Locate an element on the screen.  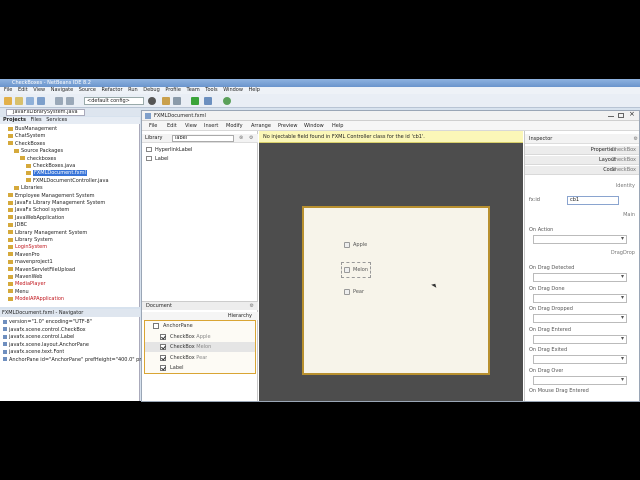
project-tree-item: Source Packages is located at coordinates (38, 151).